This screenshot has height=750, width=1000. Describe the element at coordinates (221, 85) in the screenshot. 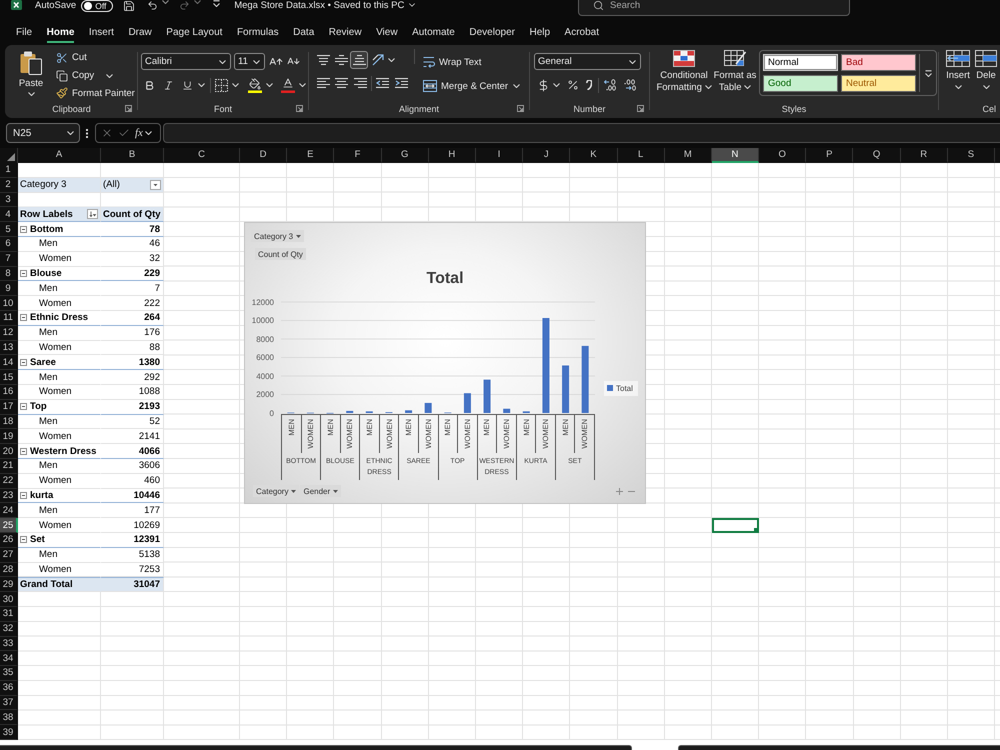

I see `borders-icon` at that location.